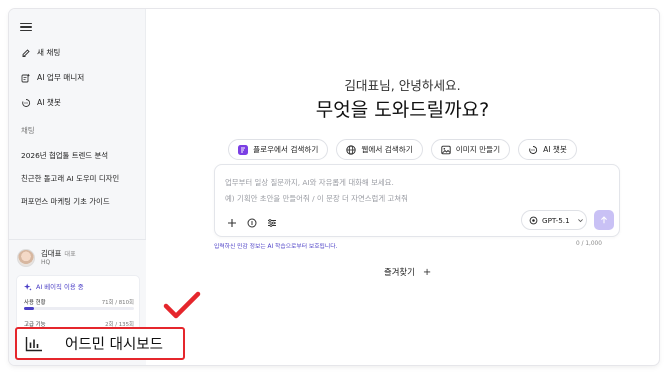 Image resolution: width=670 pixels, height=380 pixels. Describe the element at coordinates (70, 178) in the screenshot. I see `chat-history-item: 친근한 돌고래 AI 도우미 디자인` at that location.